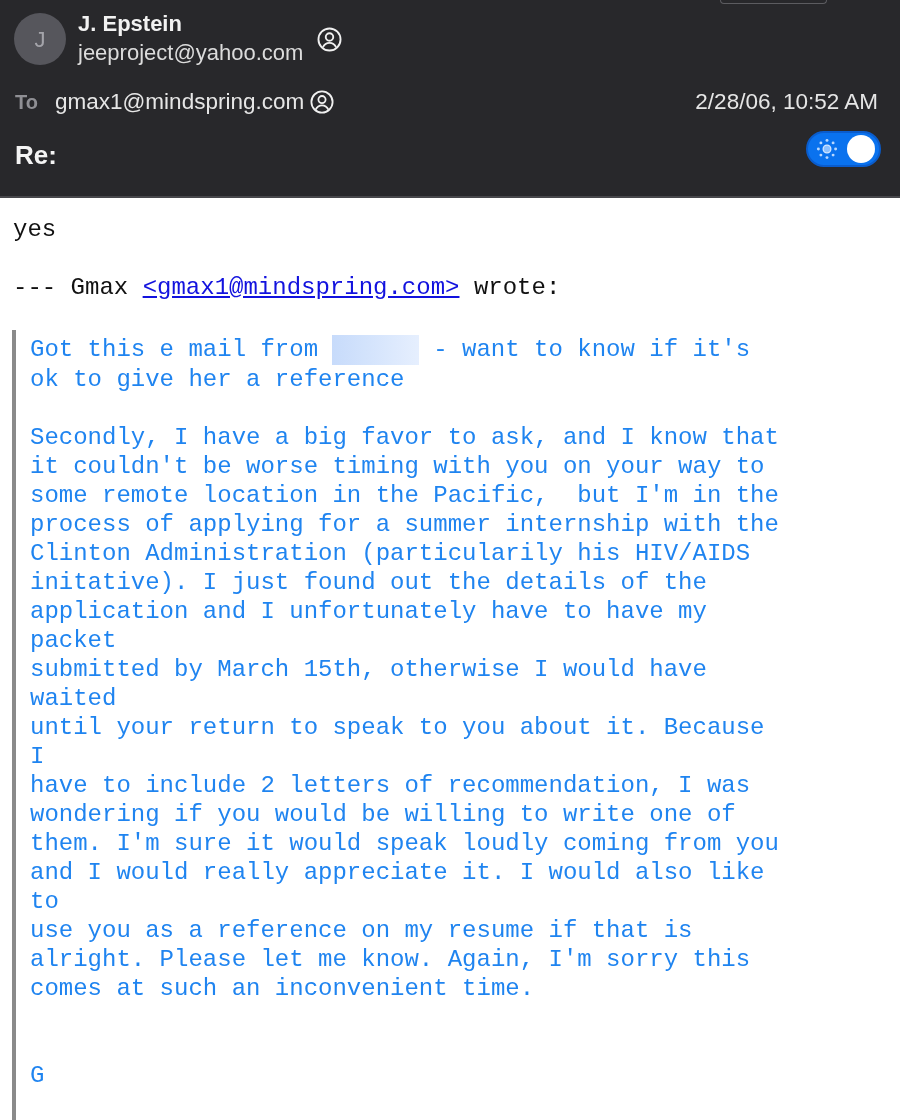 The height and width of the screenshot is (1120, 900). Describe the element at coordinates (786, 102) in the screenshot. I see `date-time: 2/28/06, 10:52 AM` at that location.